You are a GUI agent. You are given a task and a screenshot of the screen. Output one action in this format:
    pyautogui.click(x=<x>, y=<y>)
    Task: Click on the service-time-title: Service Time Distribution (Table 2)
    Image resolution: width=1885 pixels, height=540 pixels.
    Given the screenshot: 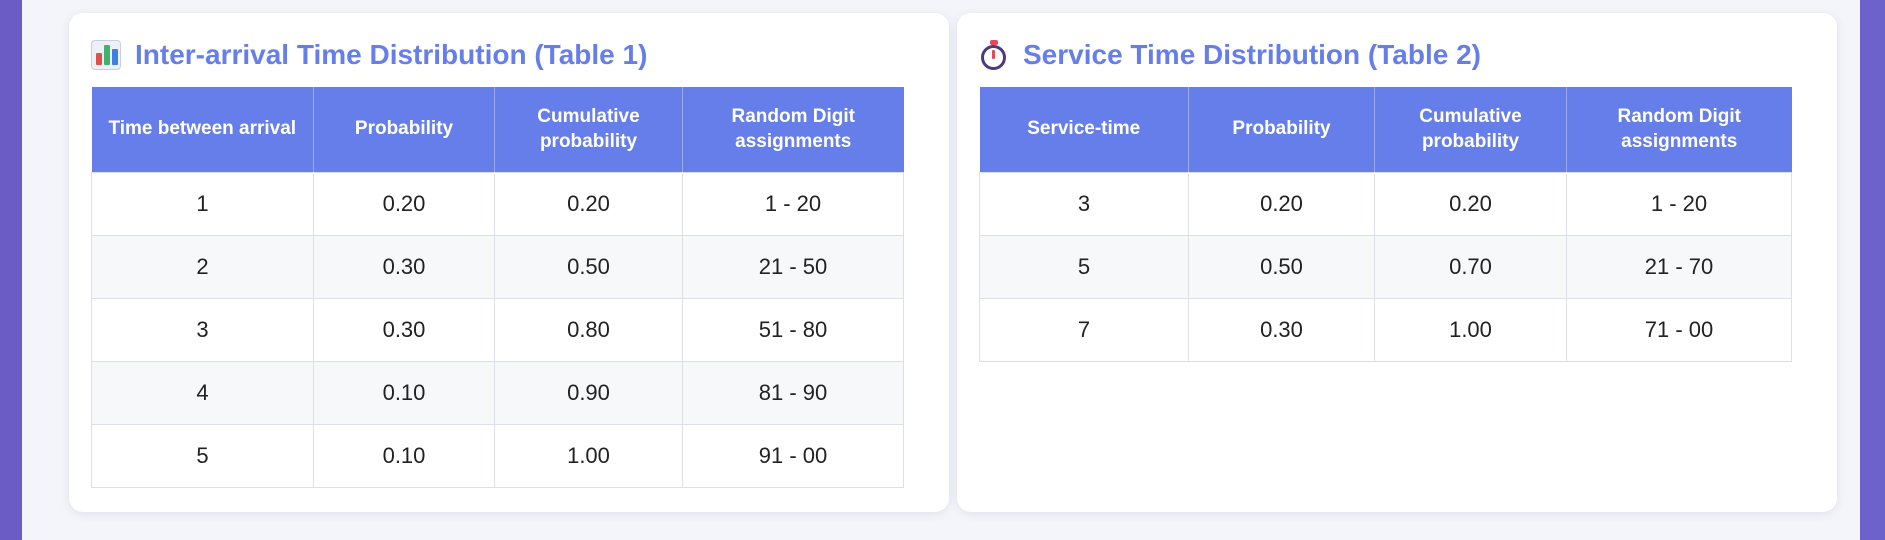 What is the action you would take?
    pyautogui.click(x=1230, y=55)
    